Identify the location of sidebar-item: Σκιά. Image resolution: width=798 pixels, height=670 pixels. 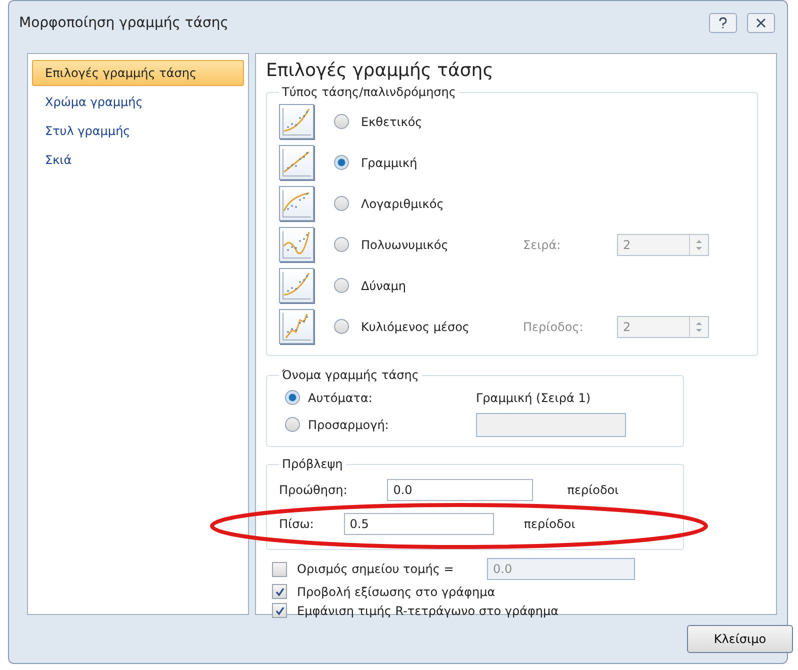
(138, 160).